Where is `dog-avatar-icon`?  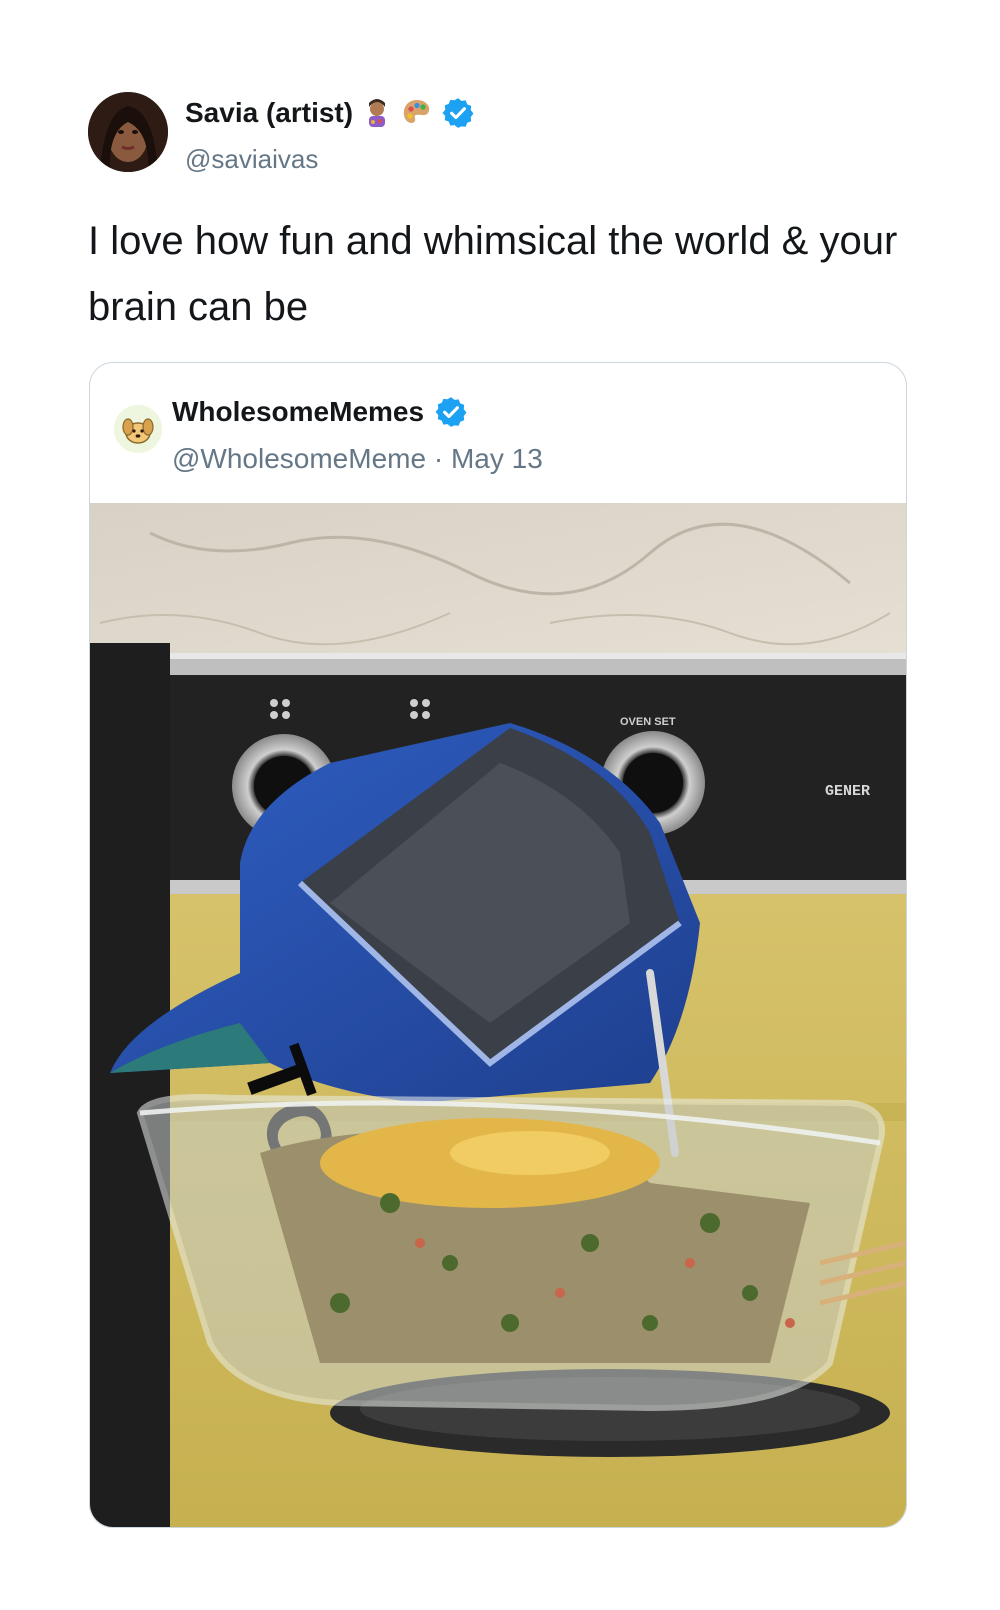 dog-avatar-icon is located at coordinates (138, 429).